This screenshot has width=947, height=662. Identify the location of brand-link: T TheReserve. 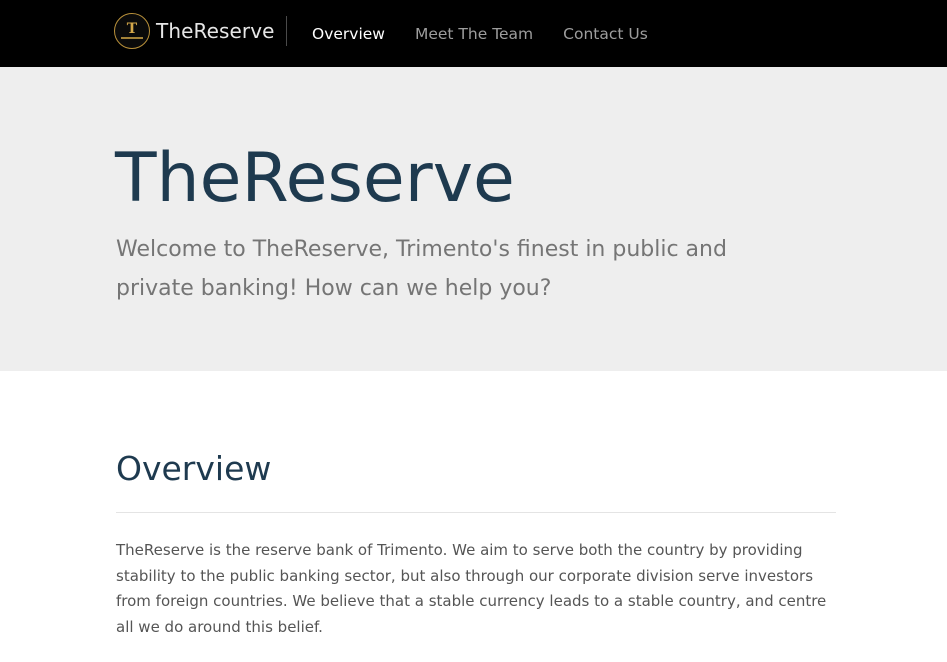
(194, 31).